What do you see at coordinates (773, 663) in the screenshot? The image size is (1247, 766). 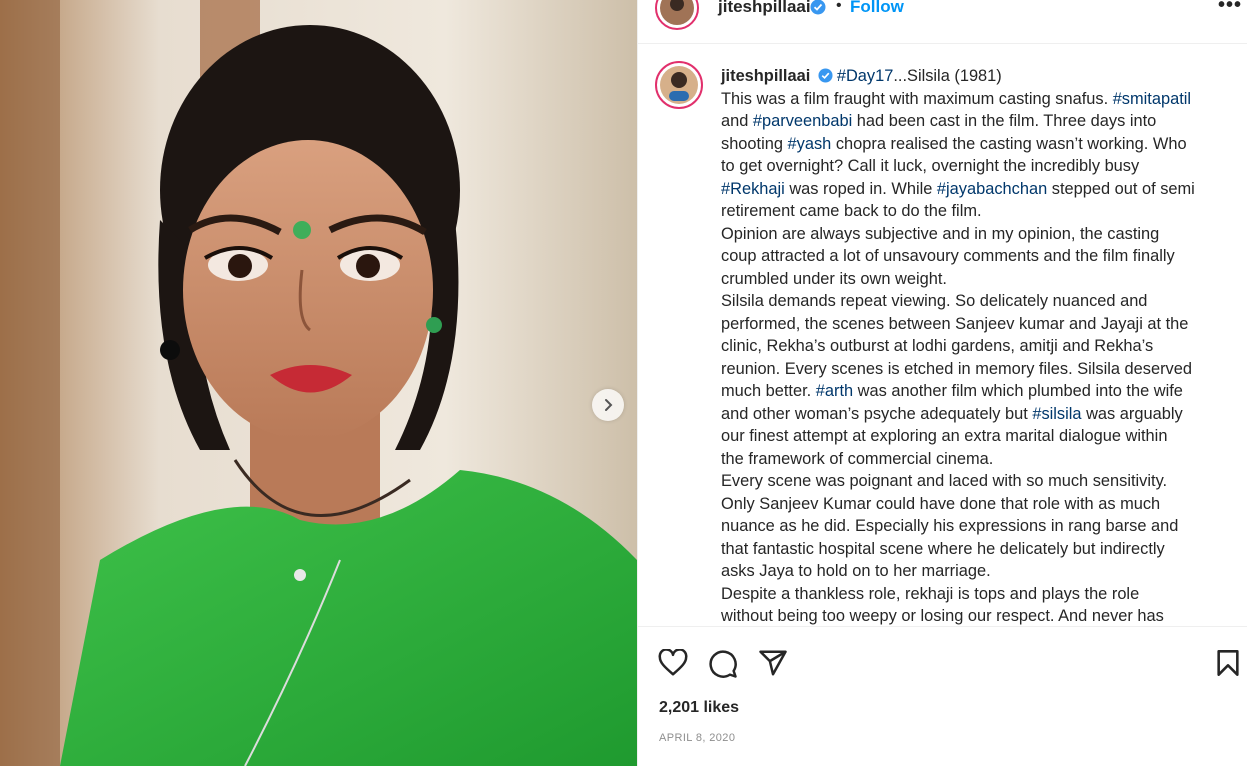 I see `share-icon` at bounding box center [773, 663].